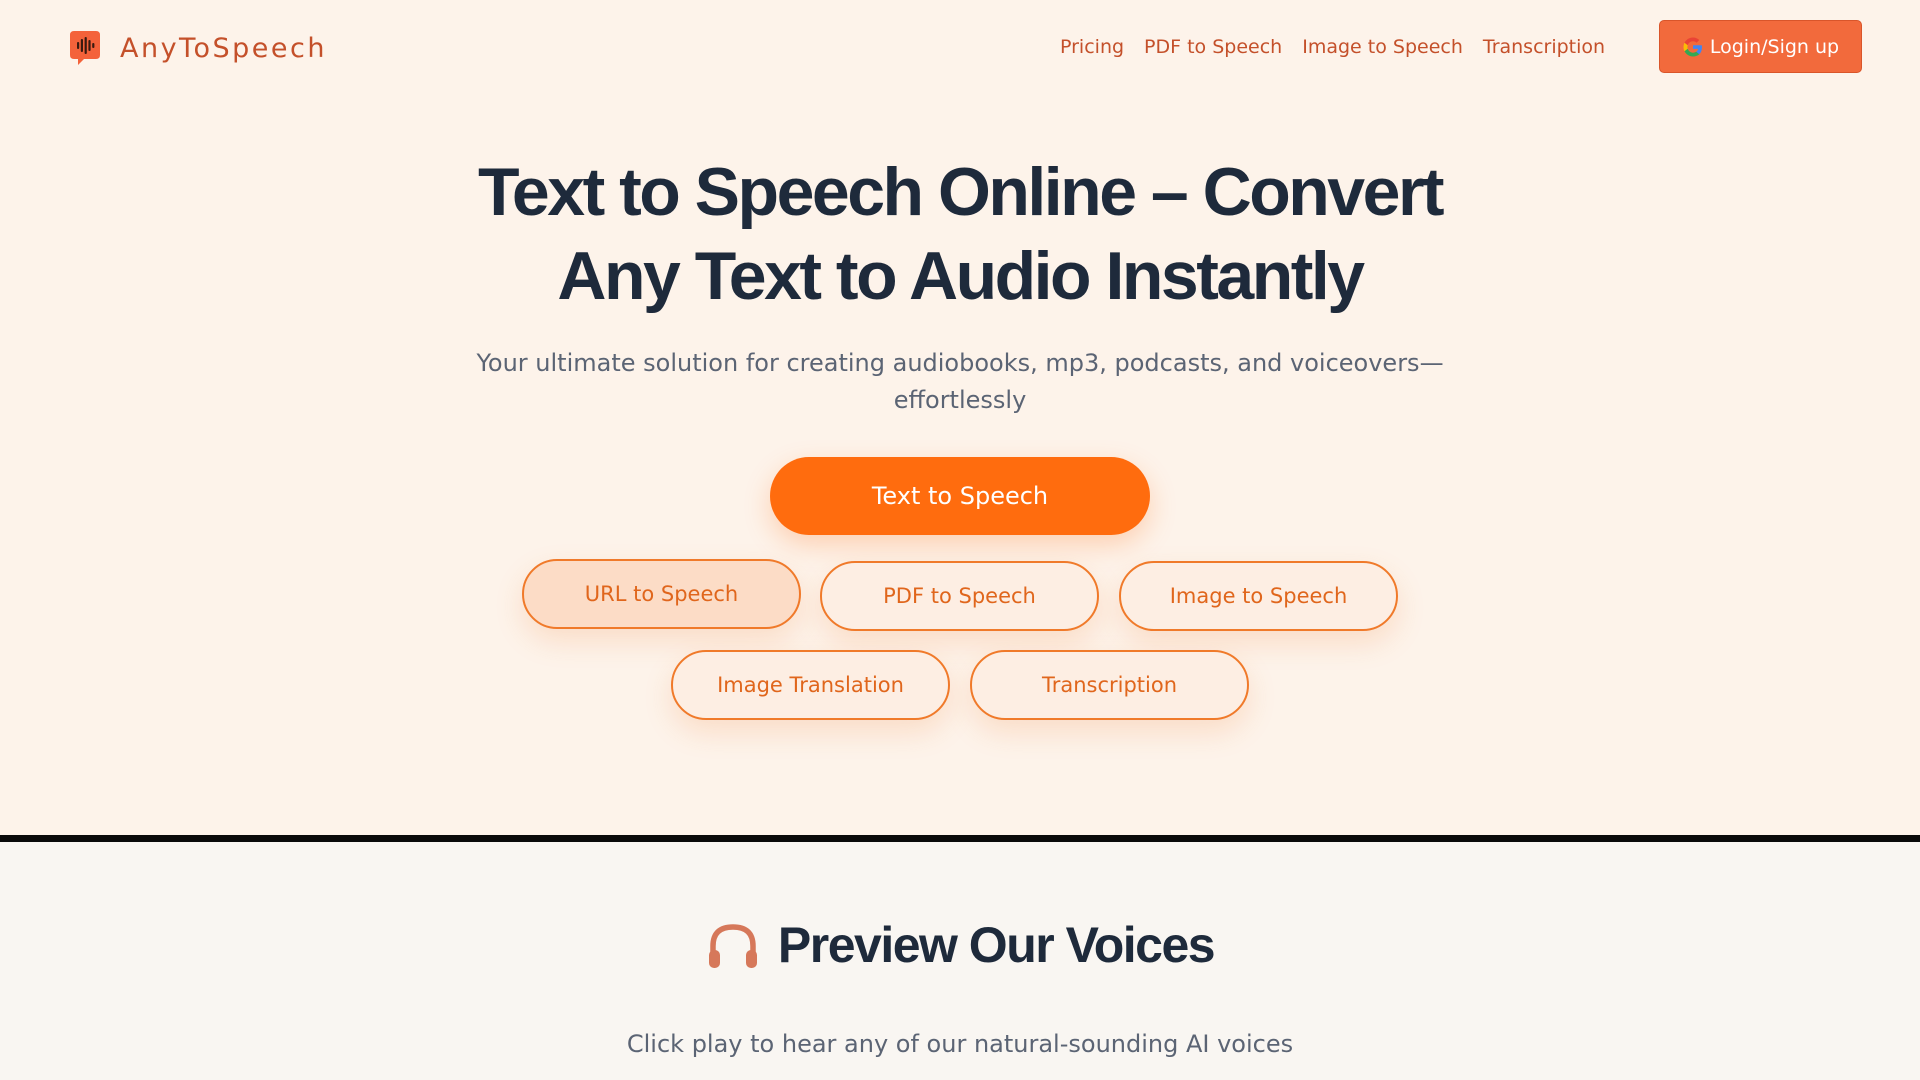 This screenshot has width=1920, height=1080. What do you see at coordinates (1213, 47) in the screenshot?
I see `nav-pdf-to-speech: PDF to Speech` at bounding box center [1213, 47].